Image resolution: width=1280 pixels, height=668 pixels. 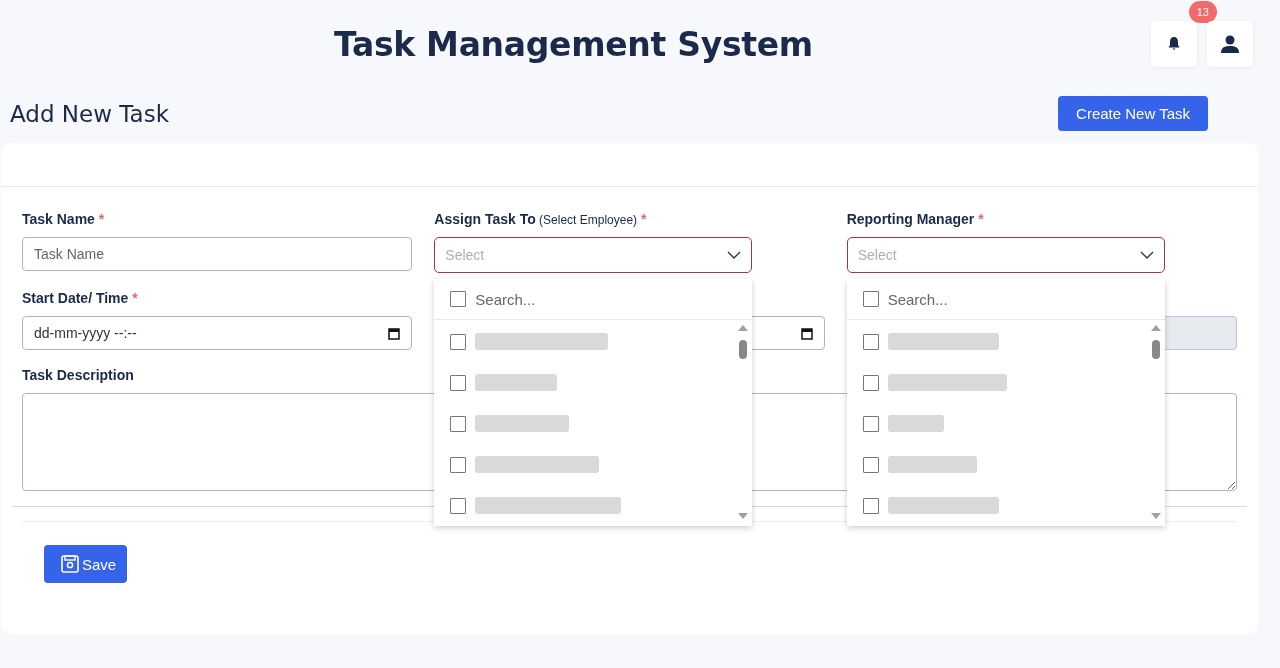 What do you see at coordinates (485, 219) in the screenshot?
I see `field-label: Assign Task To` at bounding box center [485, 219].